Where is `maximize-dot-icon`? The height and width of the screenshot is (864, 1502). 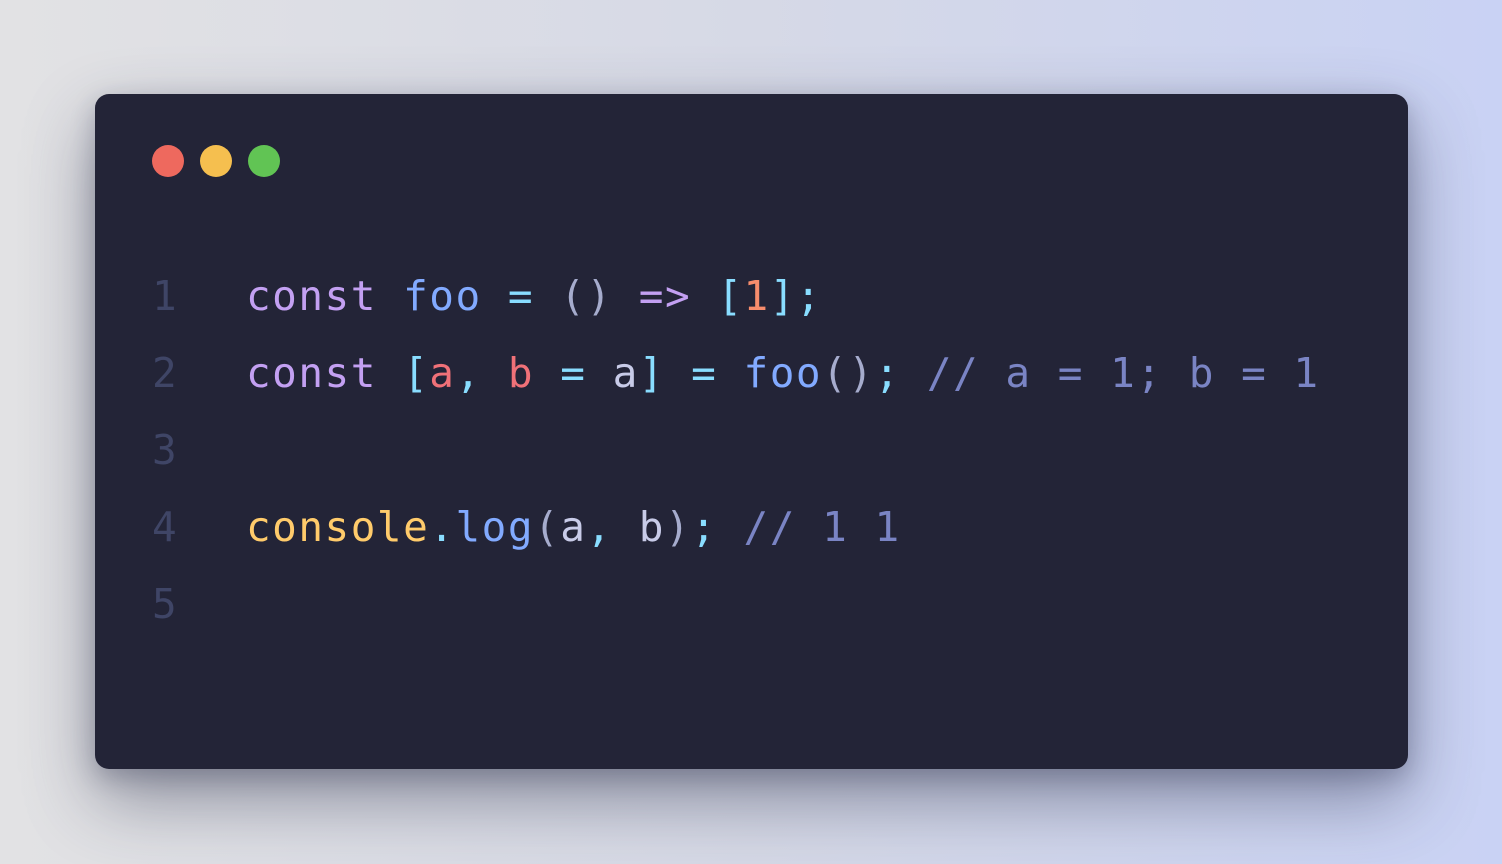
maximize-dot-icon is located at coordinates (264, 161).